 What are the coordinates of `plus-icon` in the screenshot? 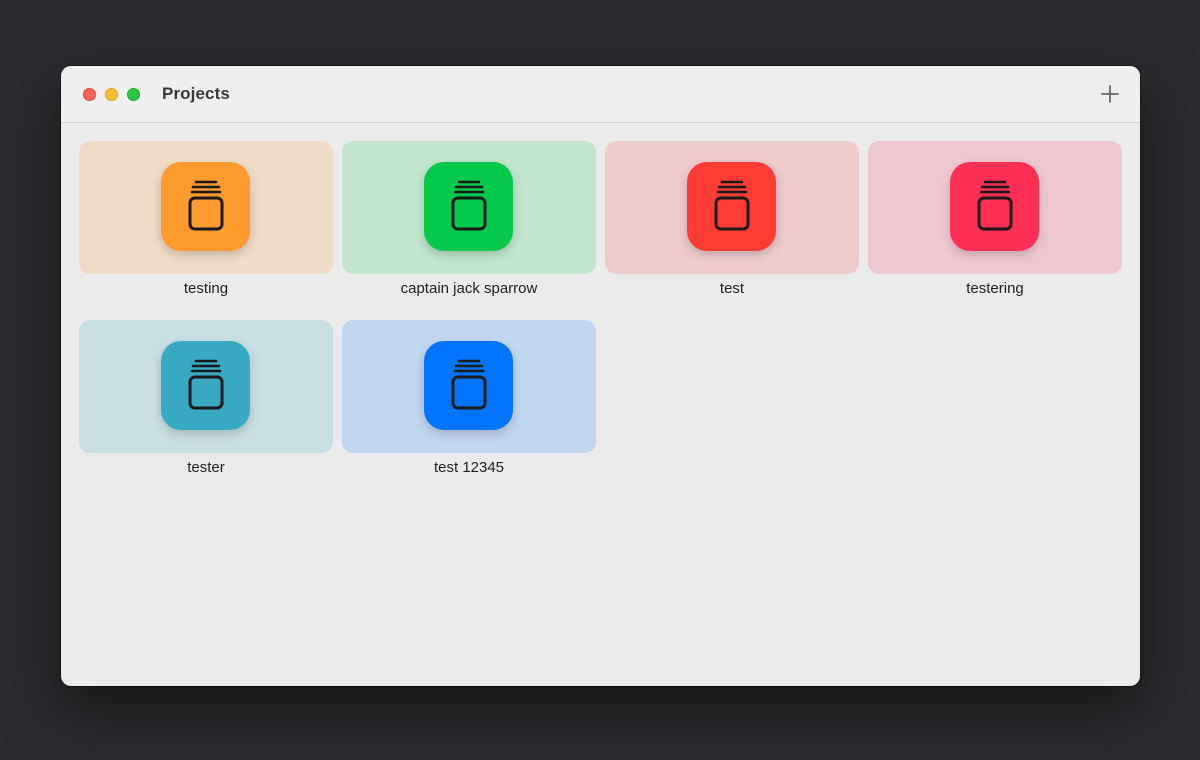 It's located at (1110, 94).